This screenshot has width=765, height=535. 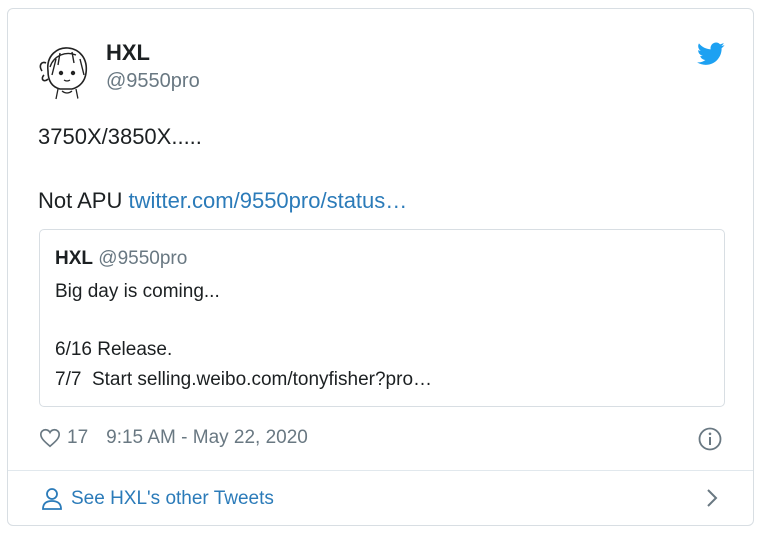 I want to click on tweet-timestamp: 9:15 AM - May 22, 2020, so click(x=207, y=438).